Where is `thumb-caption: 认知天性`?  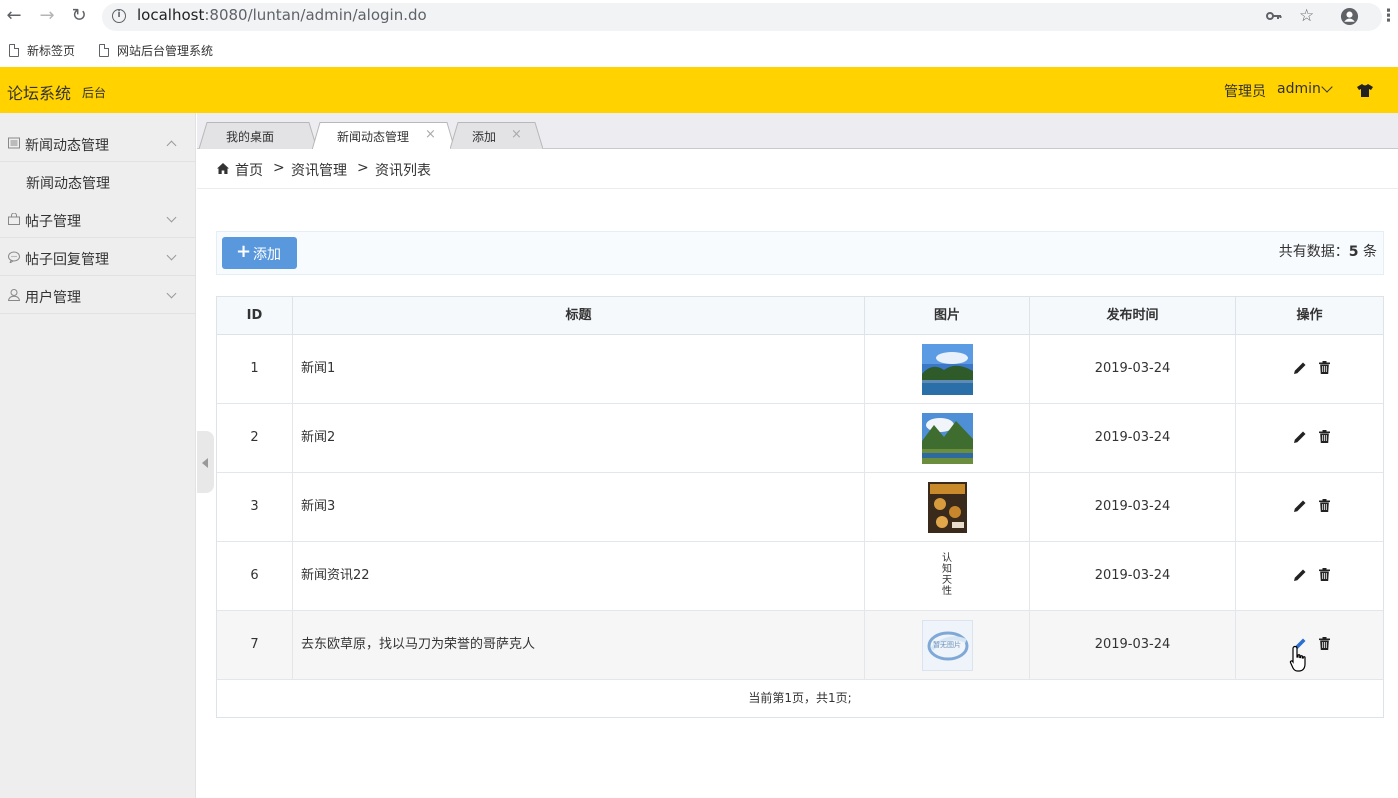 thumb-caption: 认知天性 is located at coordinates (947, 575).